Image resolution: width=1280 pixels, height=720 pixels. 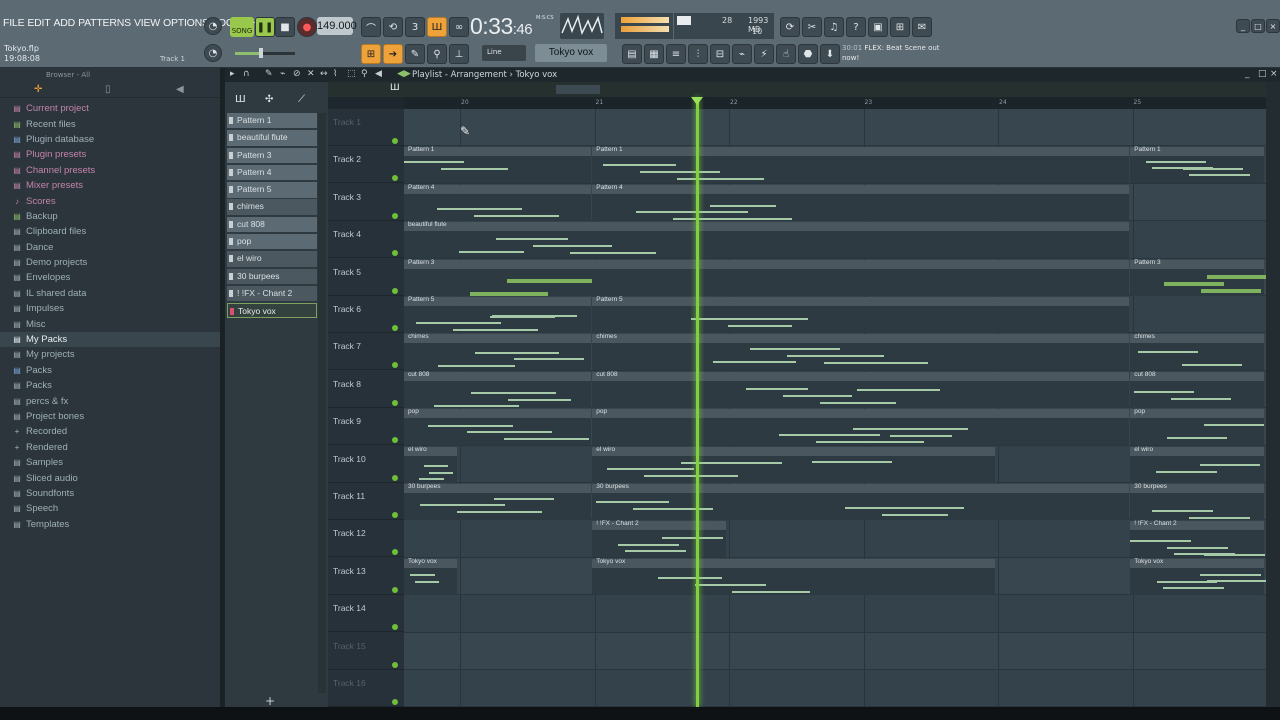 What do you see at coordinates (270, 701) in the screenshot?
I see `add-pattern-icon: +` at bounding box center [270, 701].